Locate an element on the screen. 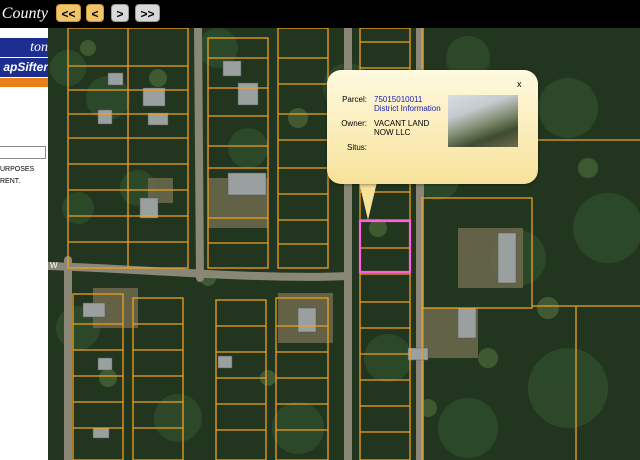  district-info: District Information is located at coordinates (407, 108).